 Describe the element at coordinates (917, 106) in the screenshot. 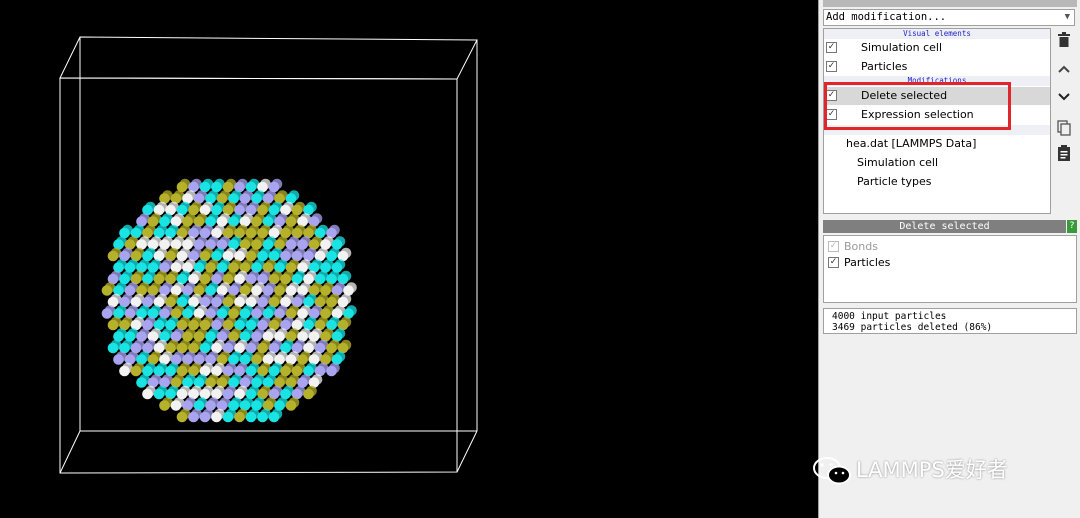

I see `highlight-annotation` at that location.